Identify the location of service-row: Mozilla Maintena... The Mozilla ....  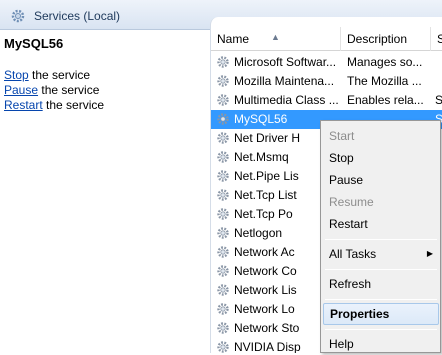
(326, 81).